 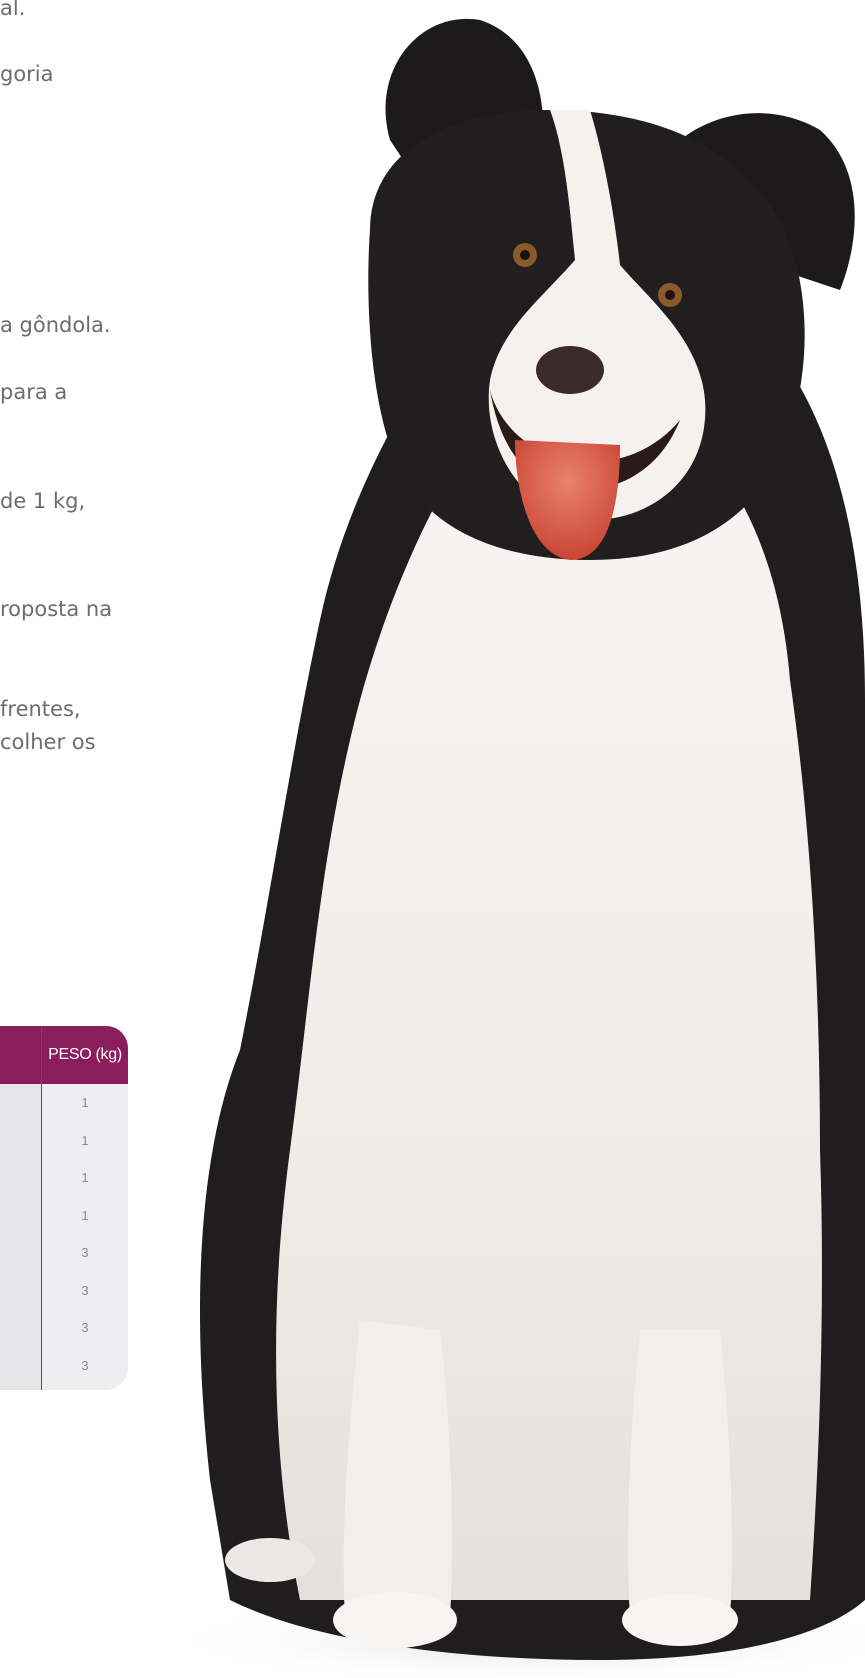 I want to click on peso-column-body: 1 1 1 1 3 3 3 3, so click(x=85, y=1237).